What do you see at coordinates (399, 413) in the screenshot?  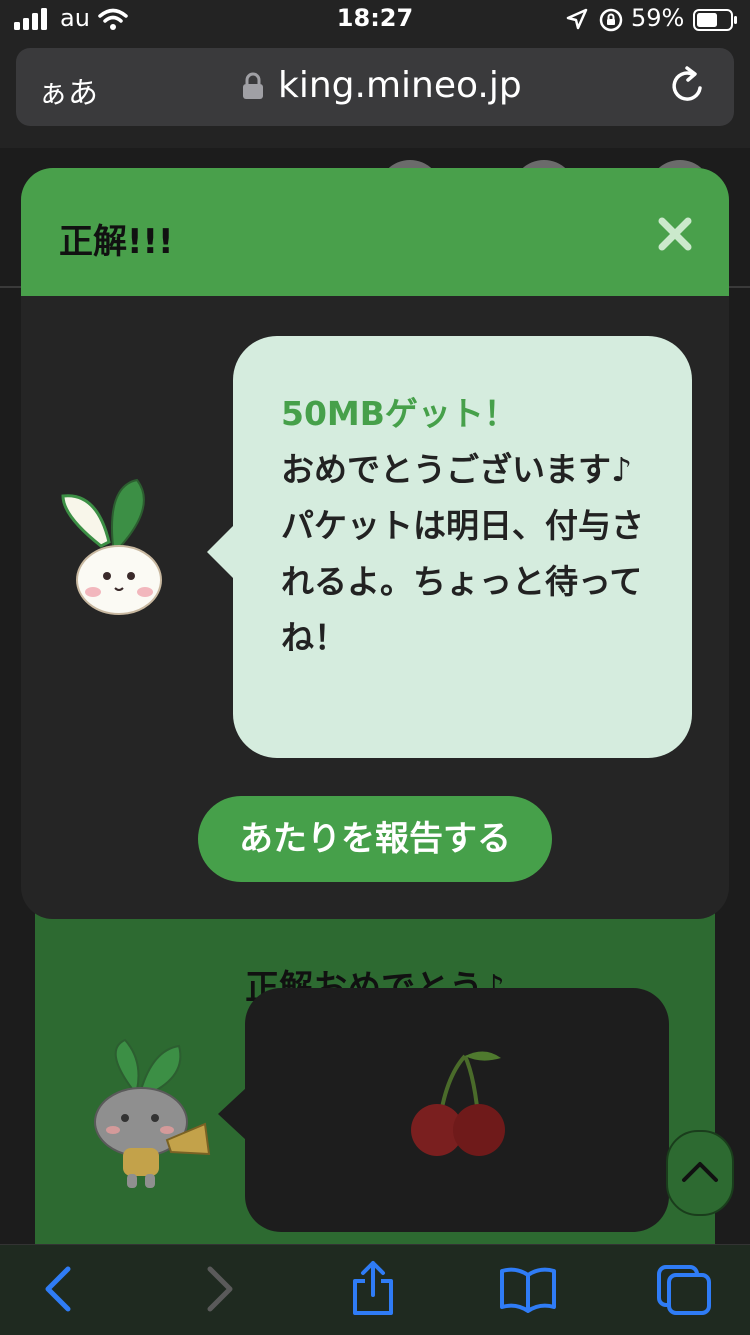 I see `reward-text: 50MBゲット！` at bounding box center [399, 413].